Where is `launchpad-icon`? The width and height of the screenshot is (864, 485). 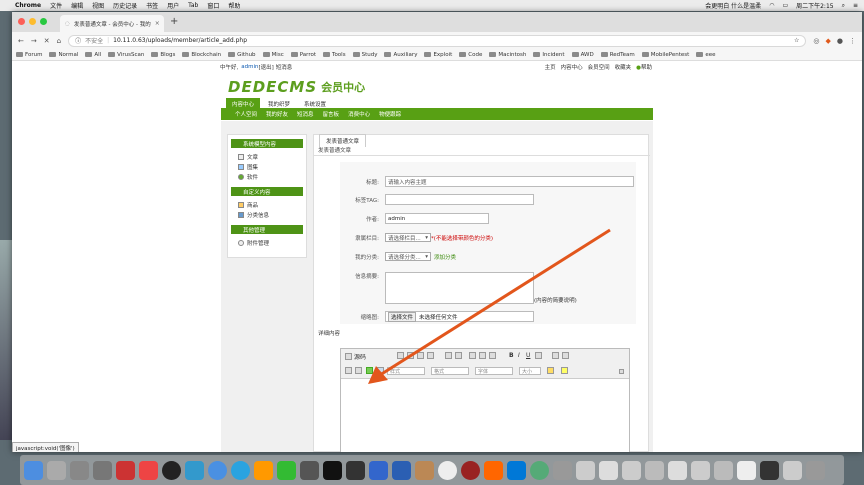
launchpad-icon is located at coordinates (56, 470).